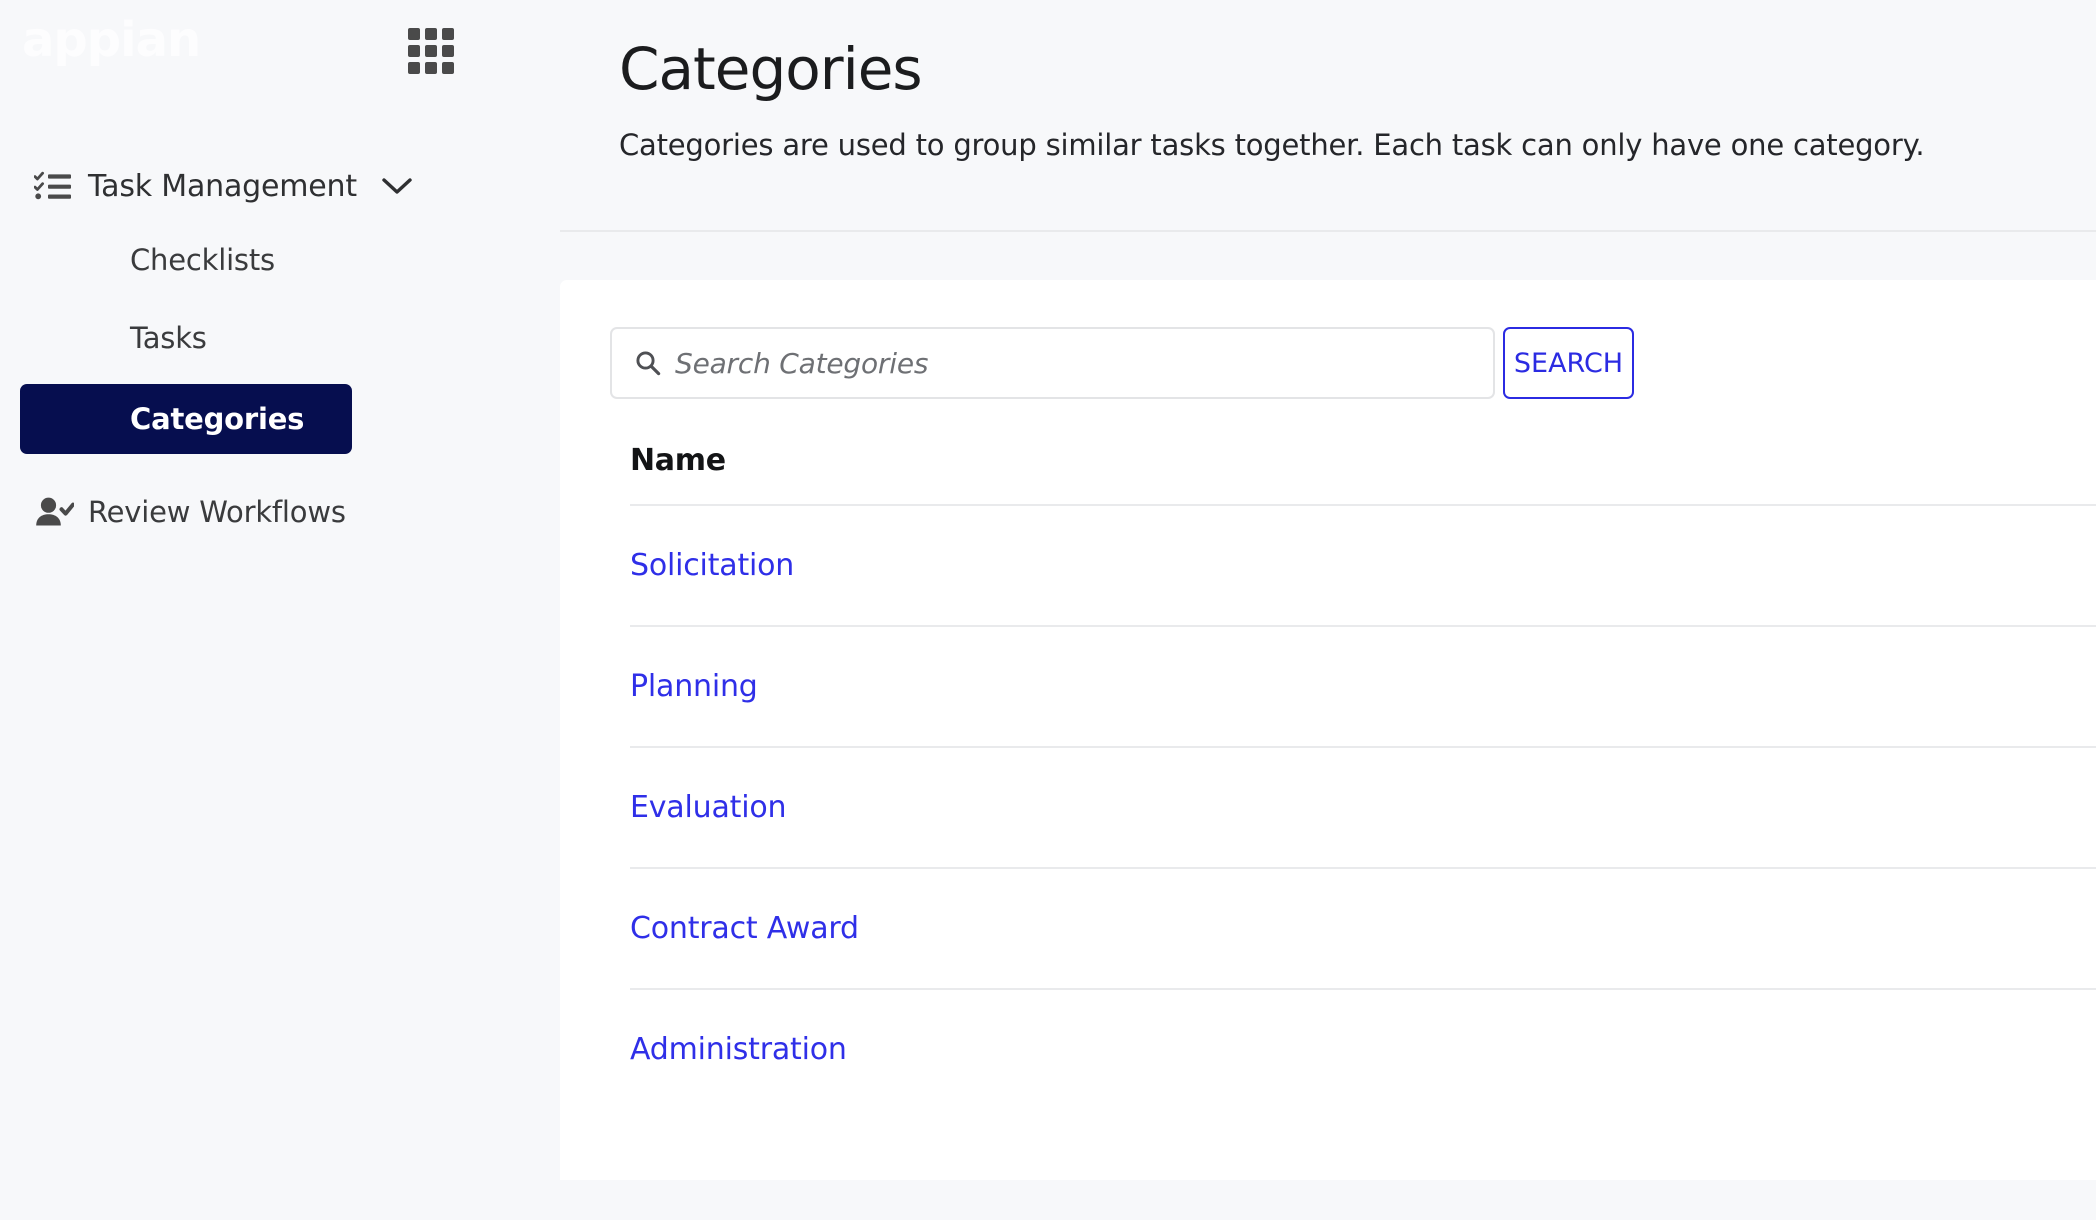  What do you see at coordinates (280, 260) in the screenshot?
I see `sidebar-item-checklists: Checklists` at bounding box center [280, 260].